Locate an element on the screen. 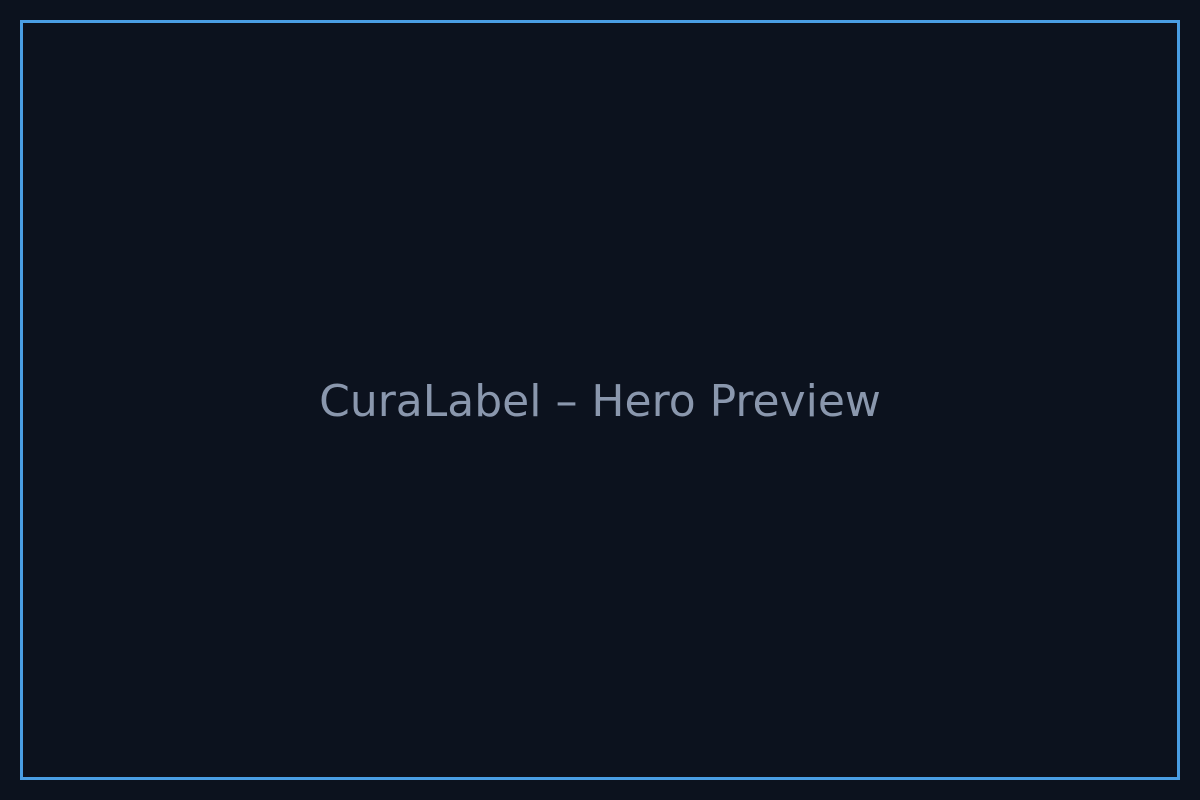 This screenshot has width=1200, height=800. hero-preview-title: CuraLabel – Hero Preview is located at coordinates (600, 401).